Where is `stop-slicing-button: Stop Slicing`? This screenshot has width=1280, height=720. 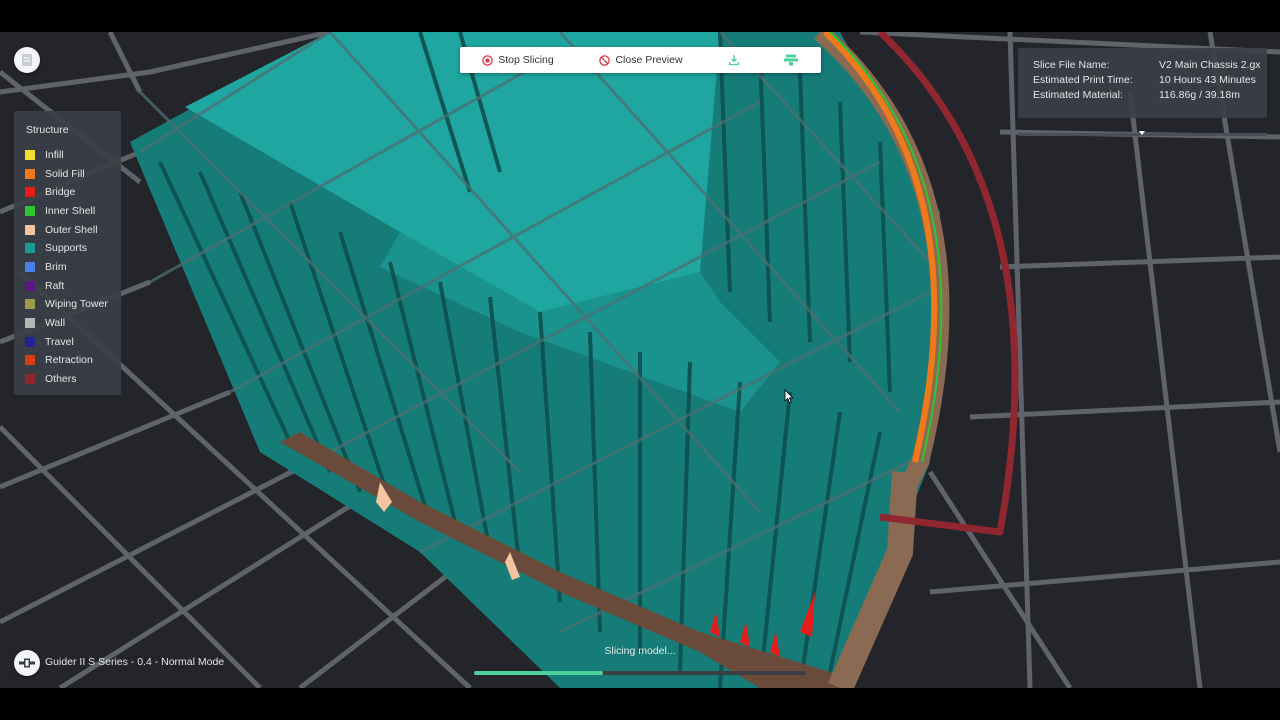 stop-slicing-button: Stop Slicing is located at coordinates (518, 60).